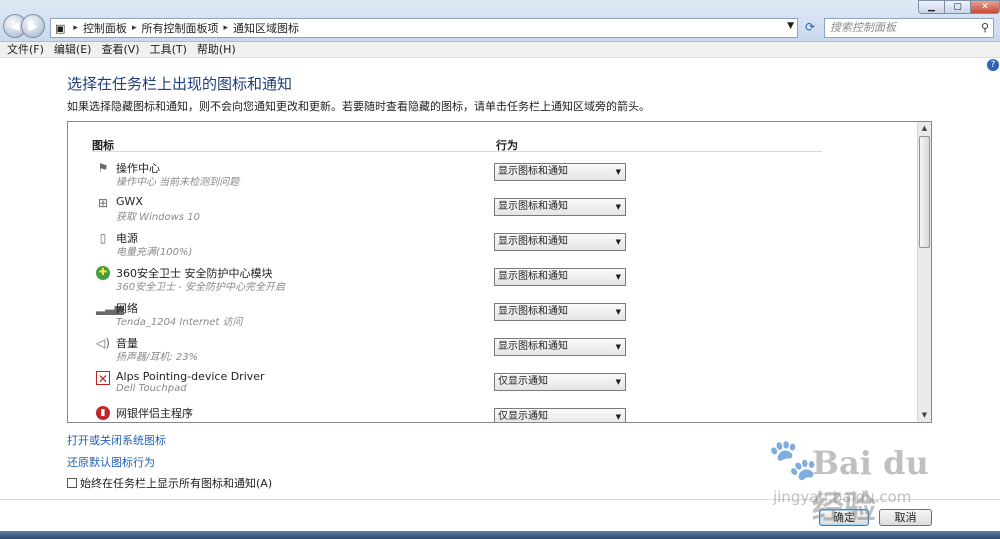  I want to click on battery-icon: ▯, so click(103, 238).